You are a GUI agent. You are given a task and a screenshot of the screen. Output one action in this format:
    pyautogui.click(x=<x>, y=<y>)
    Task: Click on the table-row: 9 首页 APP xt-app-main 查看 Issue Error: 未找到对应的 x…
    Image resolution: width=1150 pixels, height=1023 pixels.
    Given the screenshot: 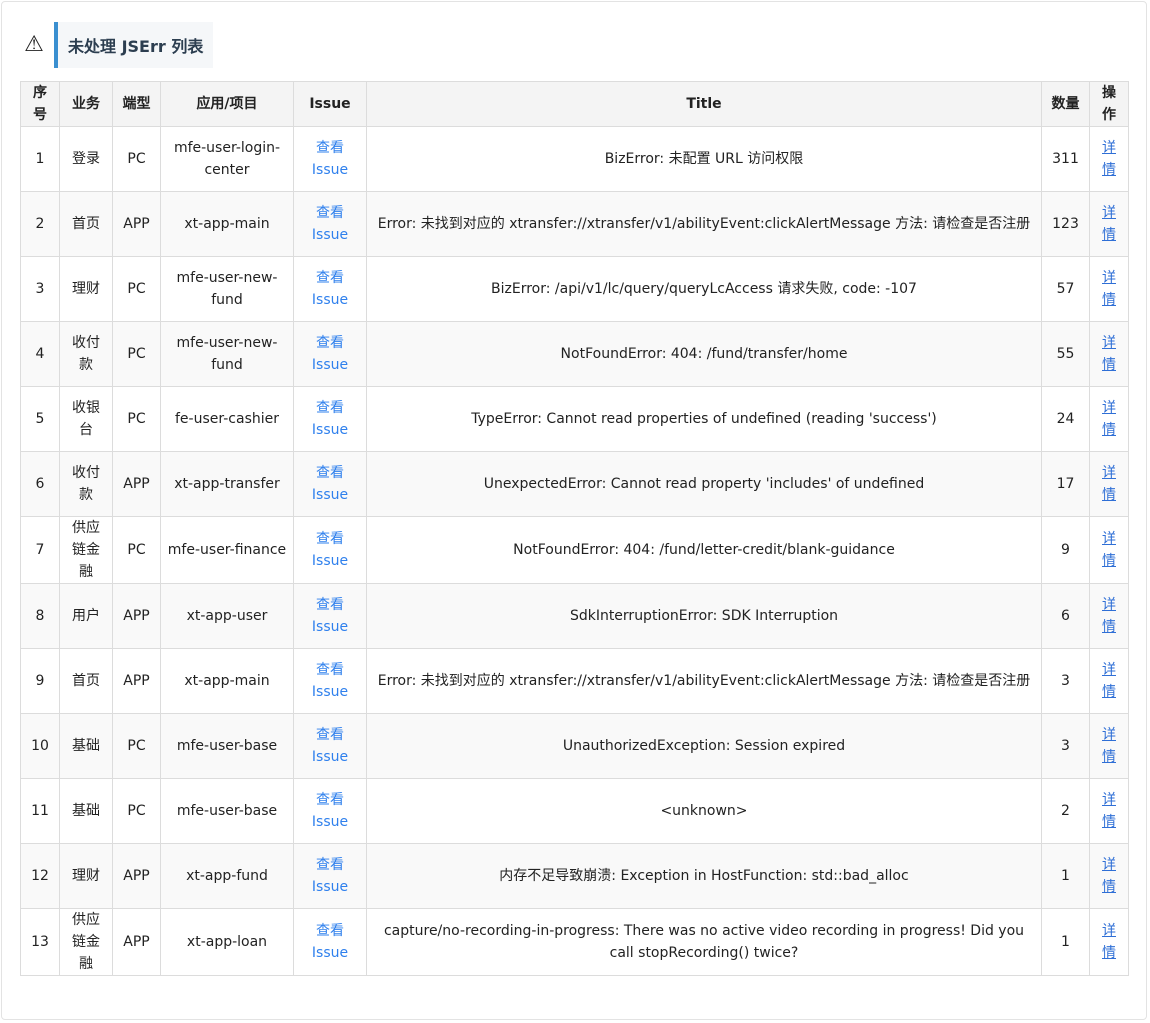 What is the action you would take?
    pyautogui.click(x=574, y=681)
    